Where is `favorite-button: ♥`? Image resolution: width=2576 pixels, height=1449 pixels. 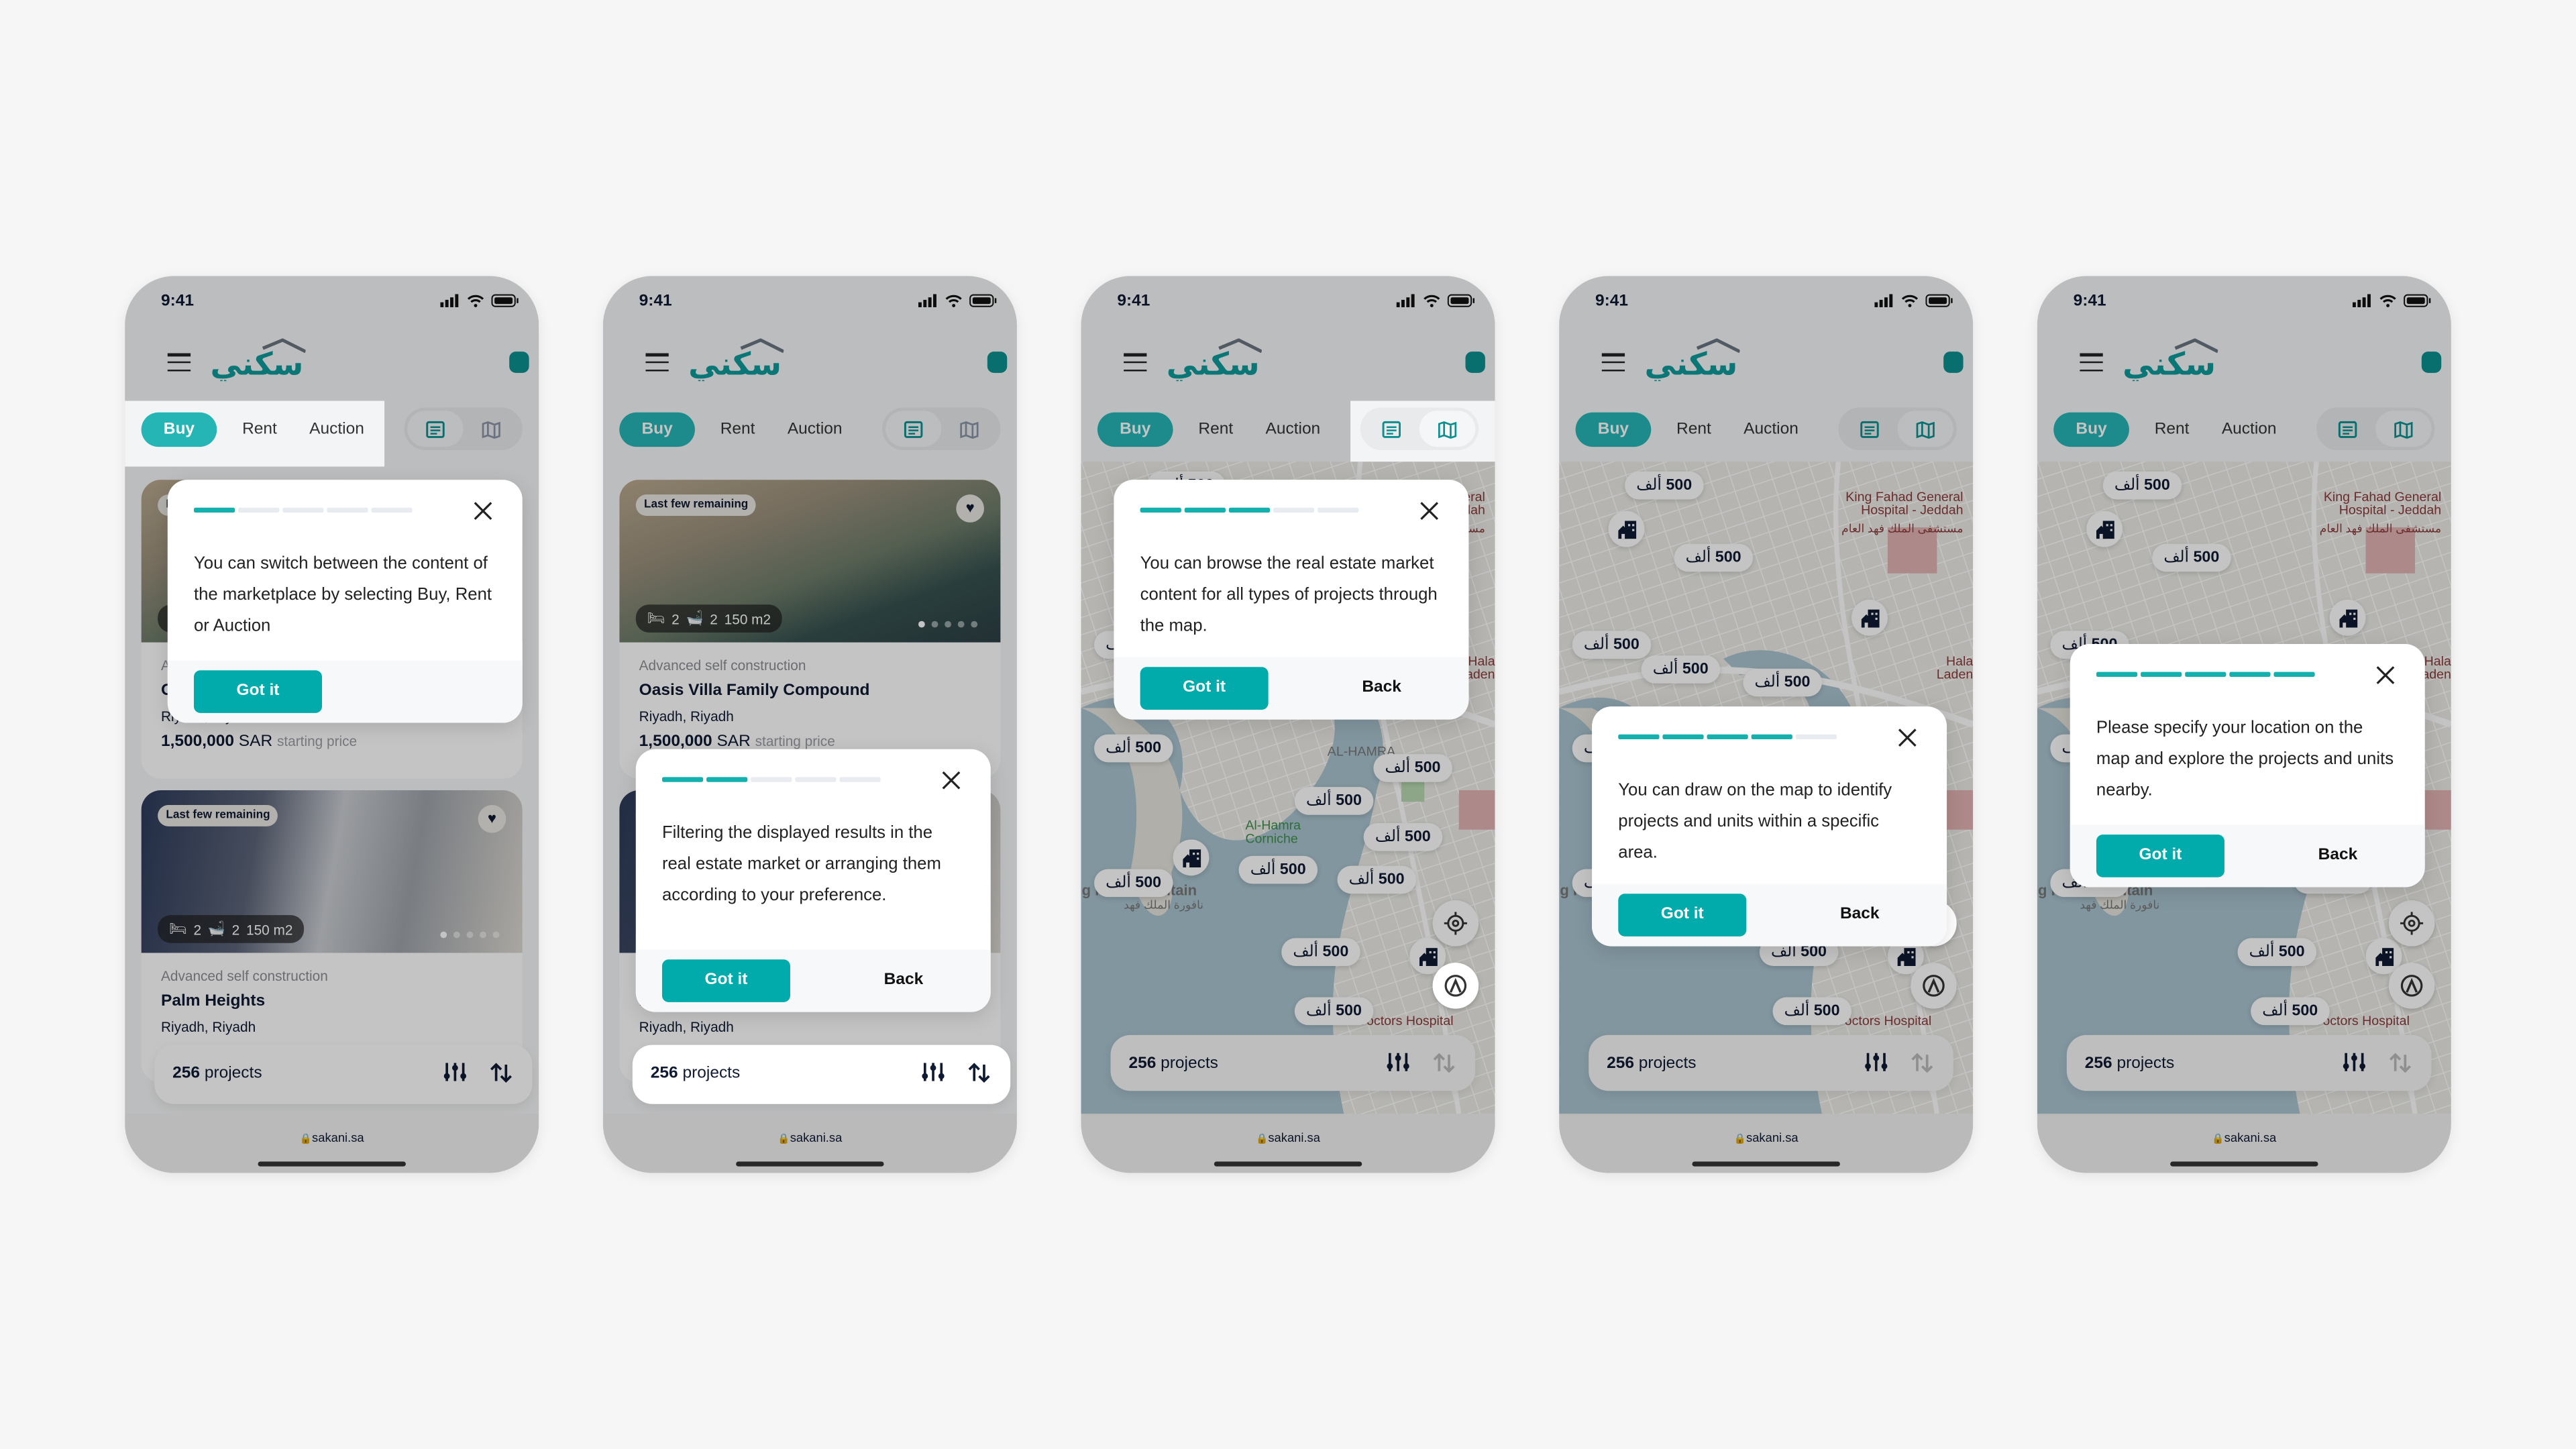 favorite-button: ♥ is located at coordinates (492, 819).